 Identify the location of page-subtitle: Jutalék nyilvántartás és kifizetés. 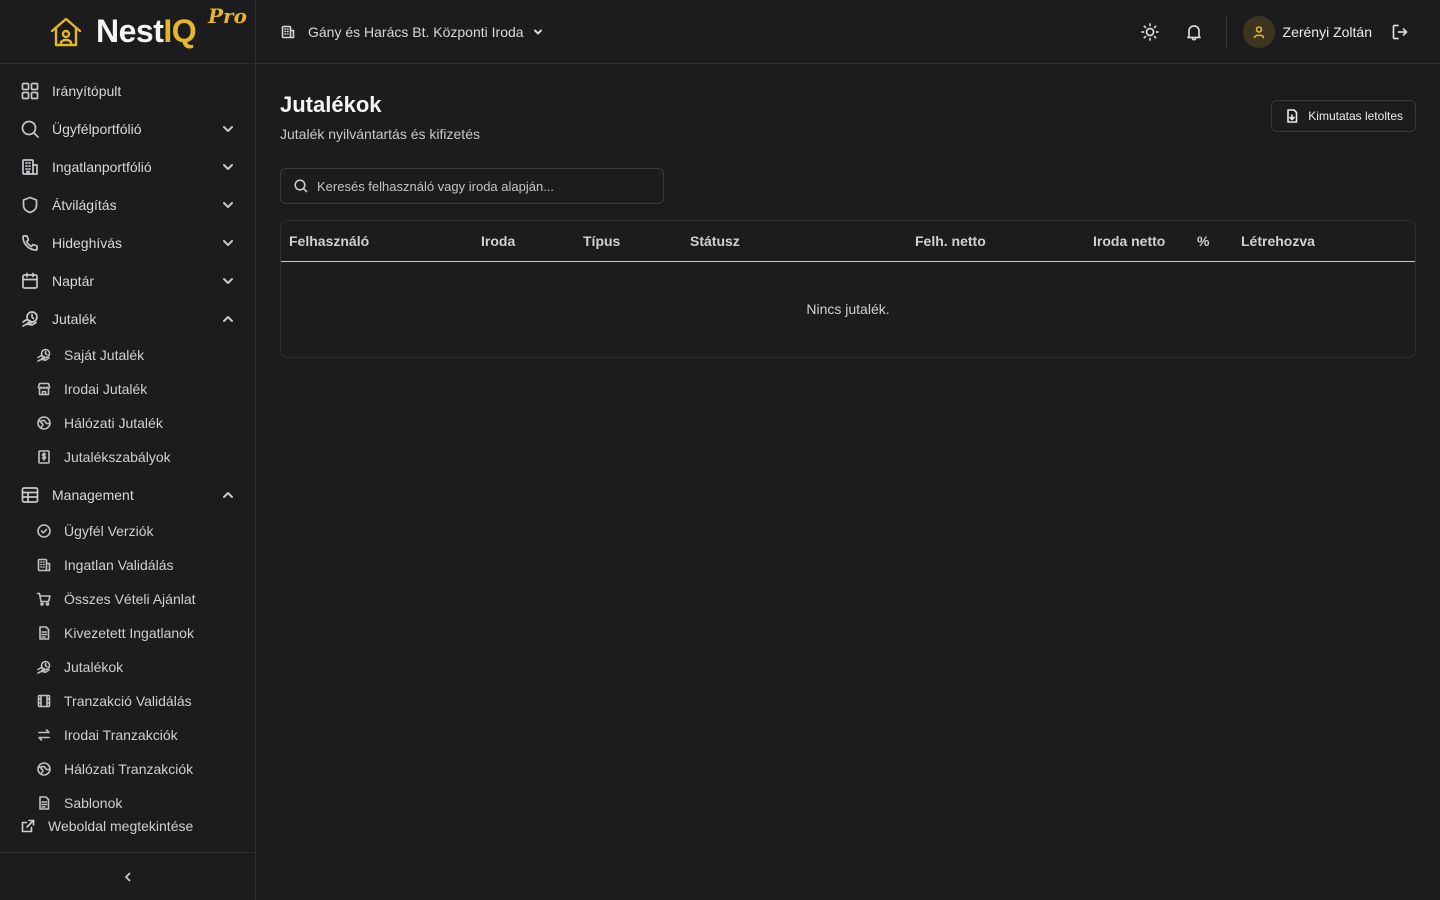
(380, 134).